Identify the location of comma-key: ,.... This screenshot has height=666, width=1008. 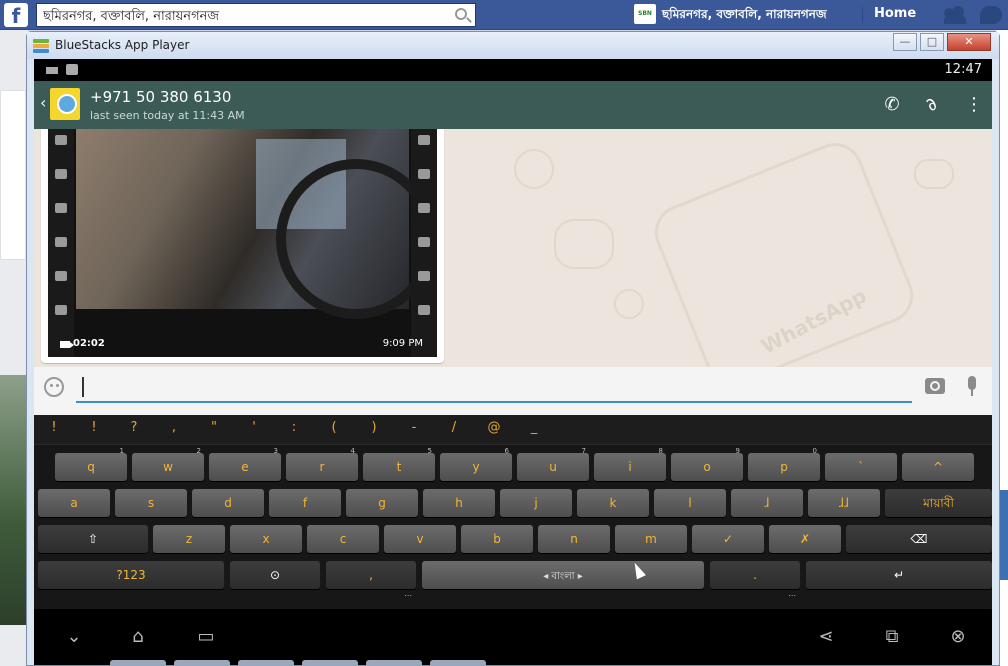
(371, 579).